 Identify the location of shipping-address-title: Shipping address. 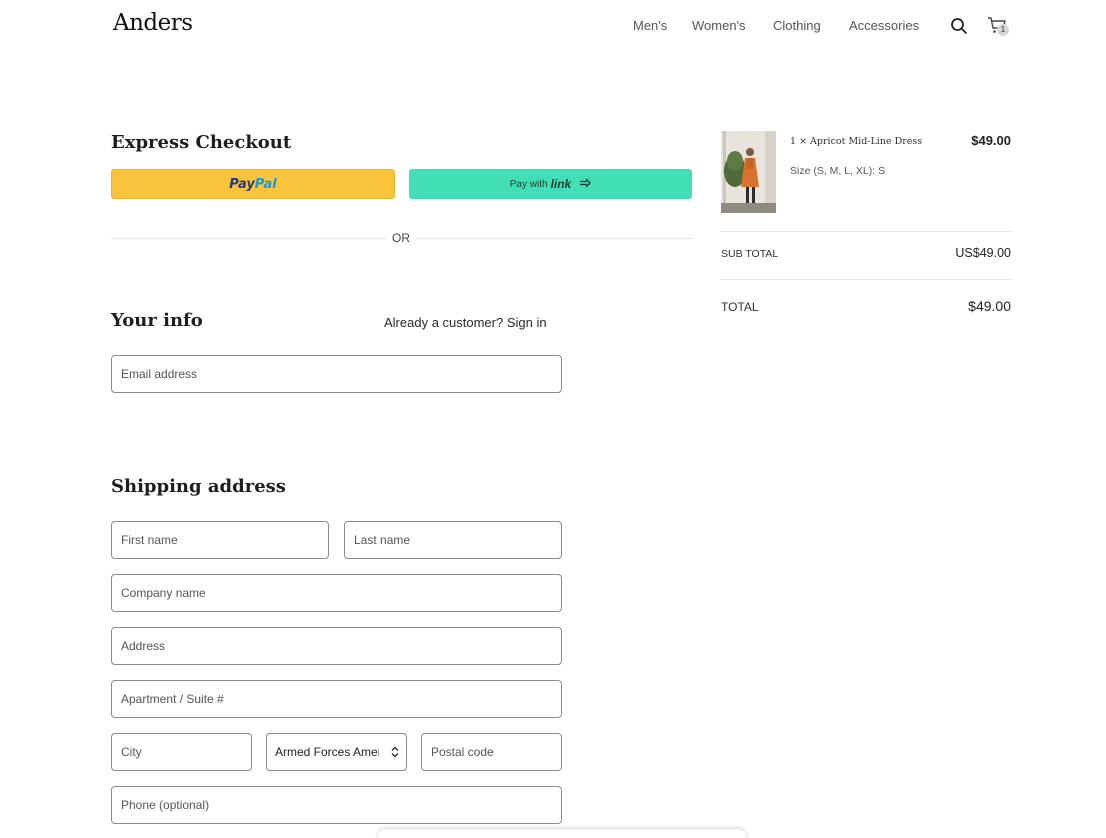
(198, 486).